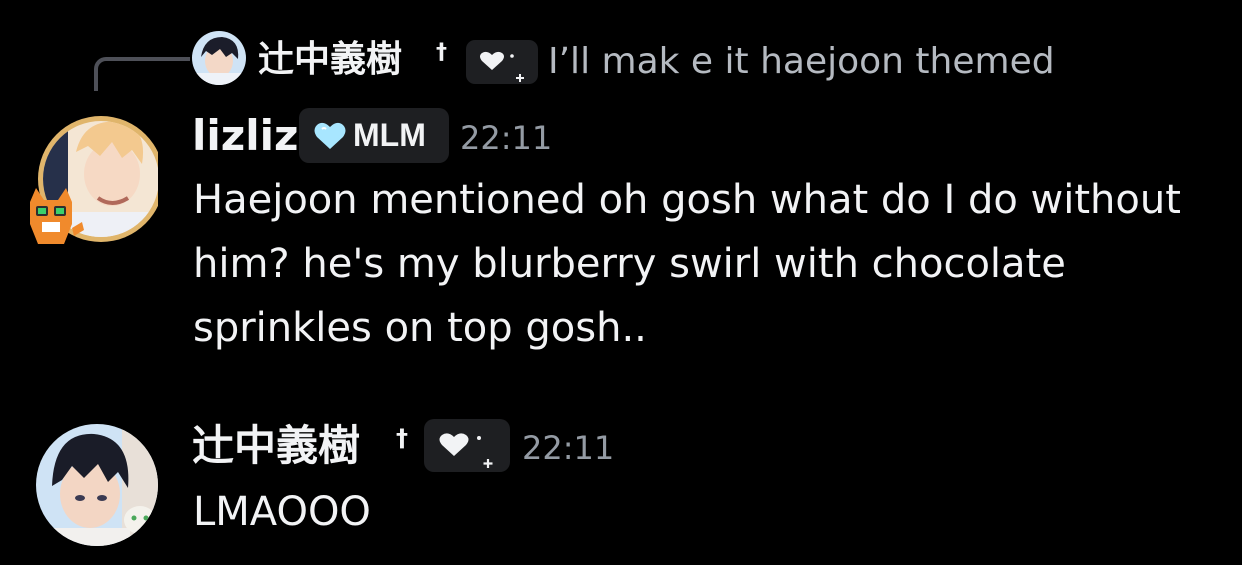 This screenshot has height=565, width=1242. I want to click on author-tag, so click(467, 445).